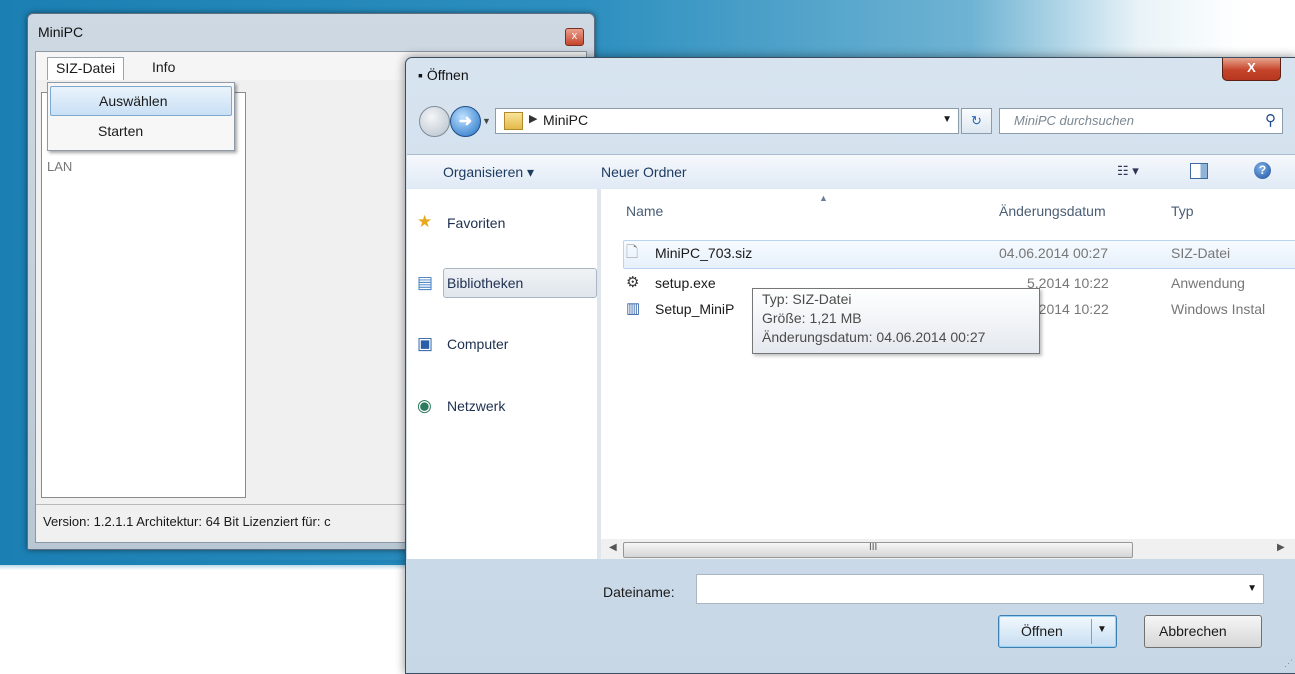 The width and height of the screenshot is (1295, 674). Describe the element at coordinates (633, 308) in the screenshot. I see `installer-icon: ▥` at that location.